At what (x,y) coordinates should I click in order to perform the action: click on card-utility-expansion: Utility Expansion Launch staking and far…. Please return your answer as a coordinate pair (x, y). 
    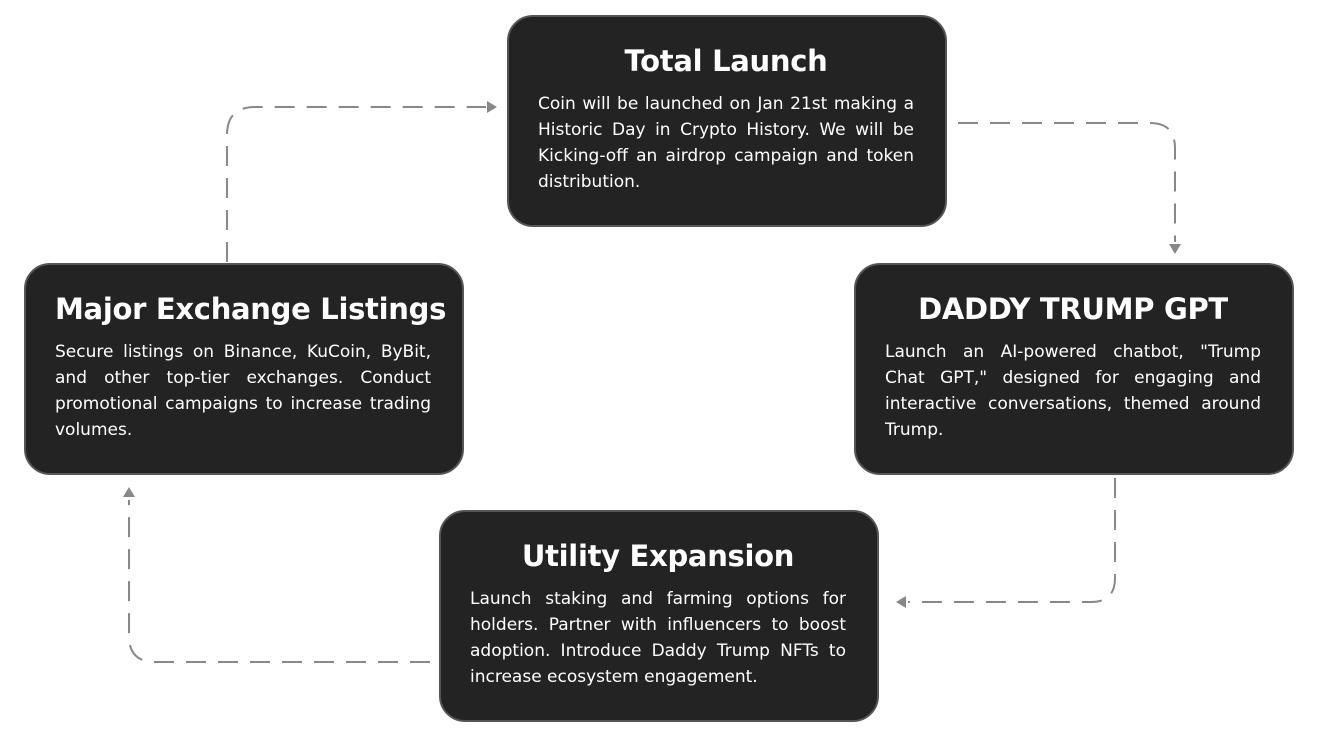
    Looking at the image, I should click on (659, 616).